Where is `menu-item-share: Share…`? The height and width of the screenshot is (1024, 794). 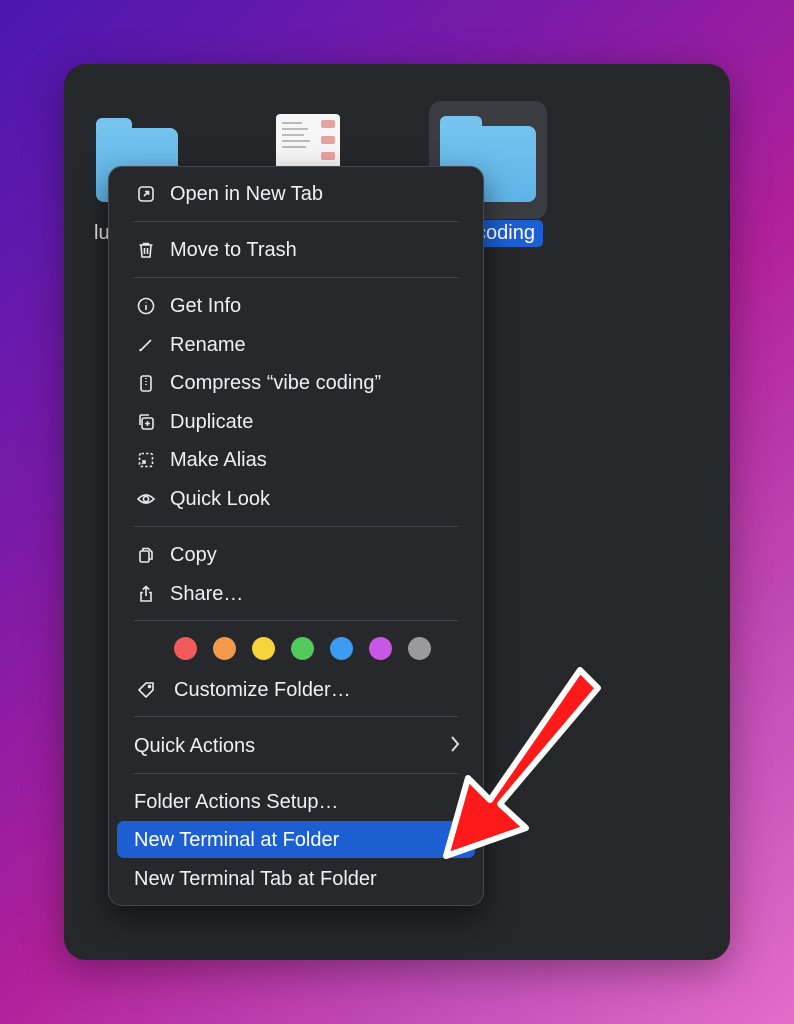 menu-item-share: Share… is located at coordinates (296, 594).